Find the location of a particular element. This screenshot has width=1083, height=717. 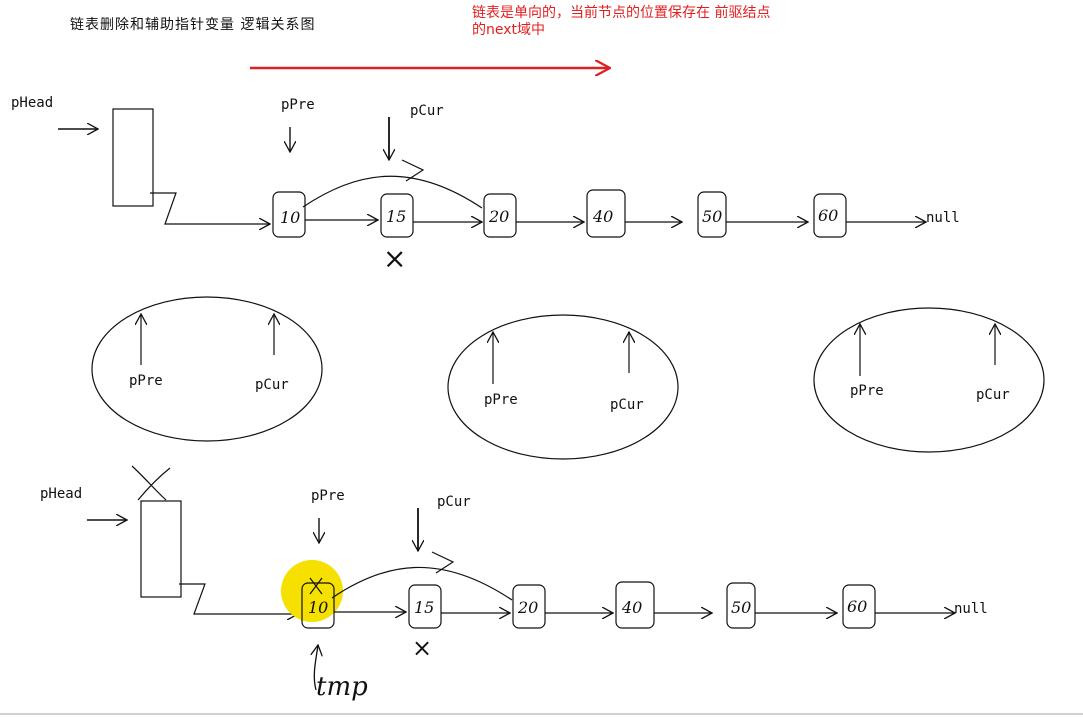

bottom-node-20: 20 is located at coordinates (529, 606).